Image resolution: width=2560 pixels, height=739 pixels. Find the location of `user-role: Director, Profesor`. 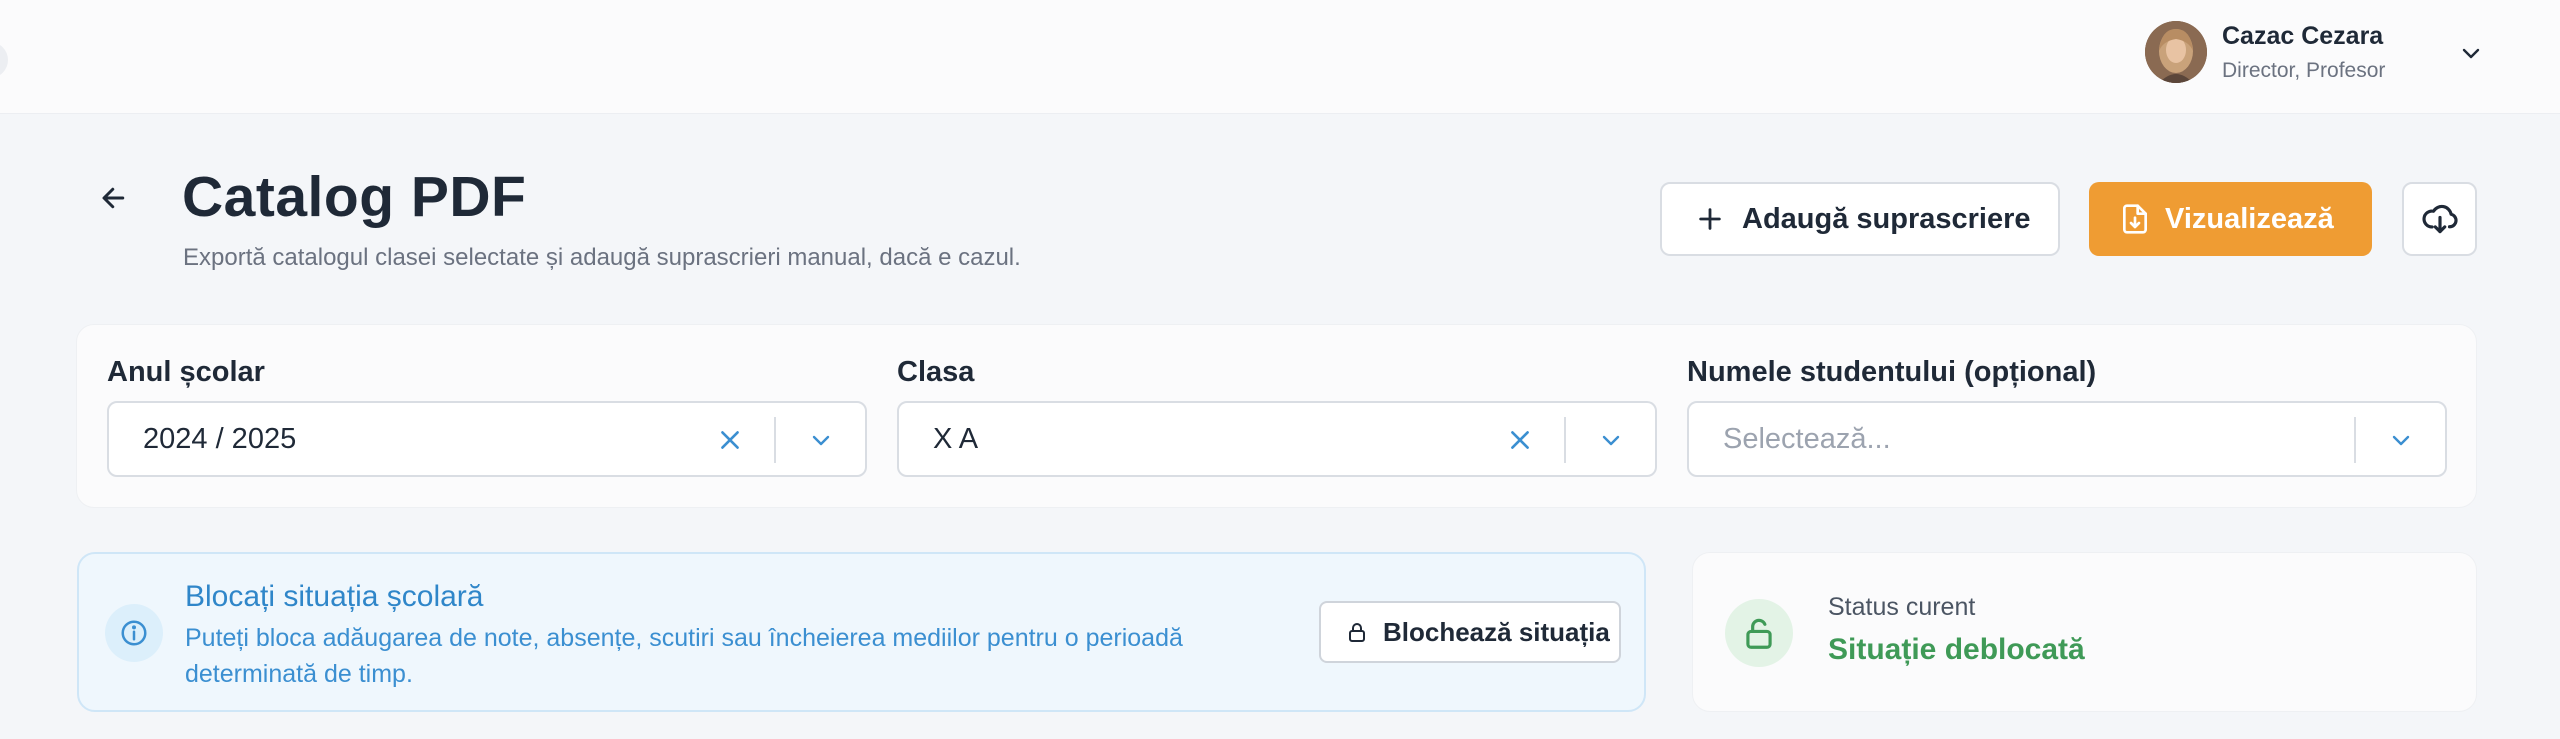

user-role: Director, Profesor is located at coordinates (2304, 70).